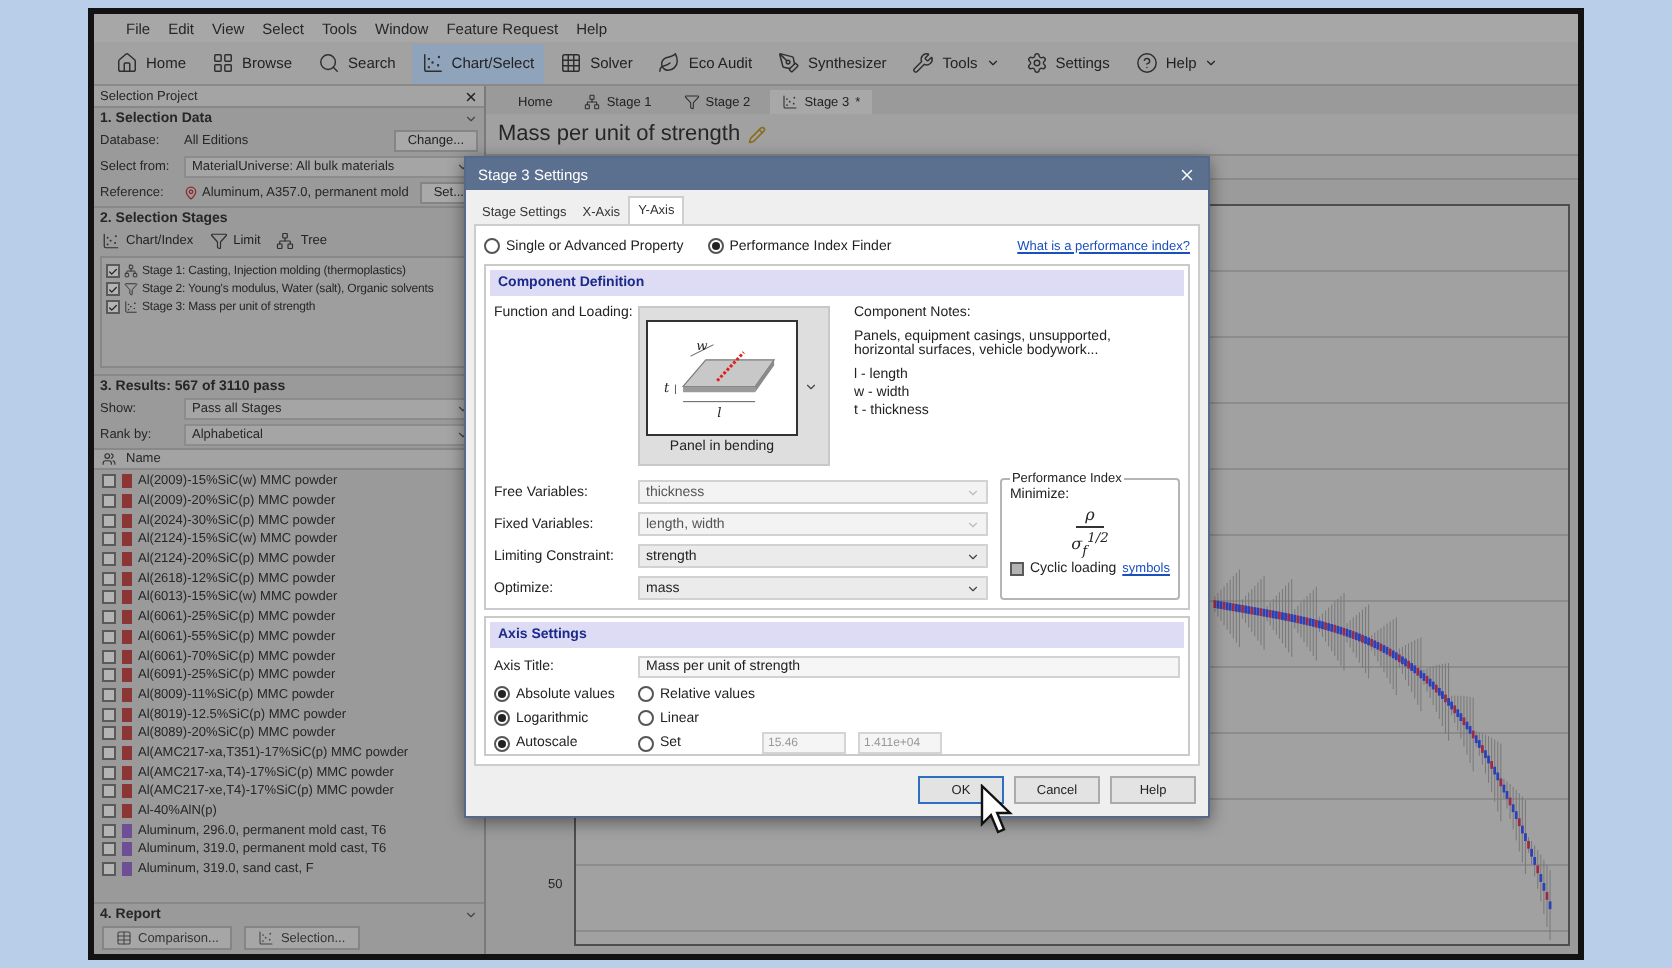 The height and width of the screenshot is (968, 1672). What do you see at coordinates (923, 63) in the screenshot?
I see `wrench-icon` at bounding box center [923, 63].